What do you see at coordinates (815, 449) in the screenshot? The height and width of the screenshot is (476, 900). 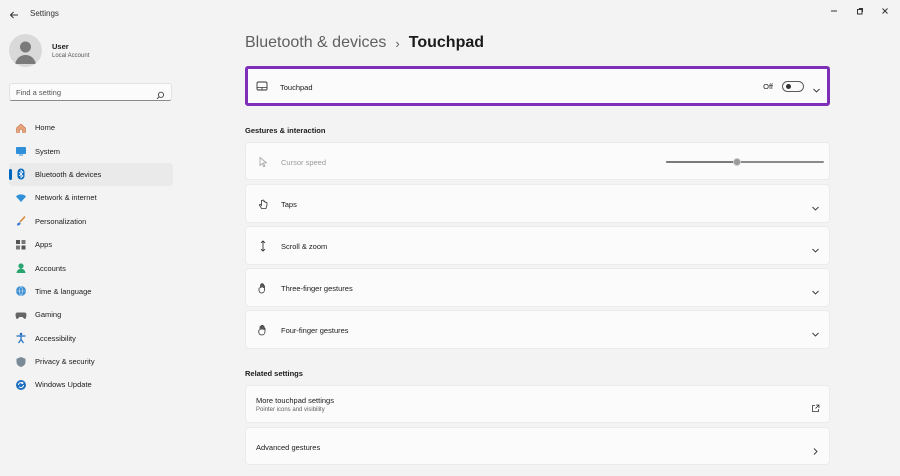 I see `chevron-right-icon` at bounding box center [815, 449].